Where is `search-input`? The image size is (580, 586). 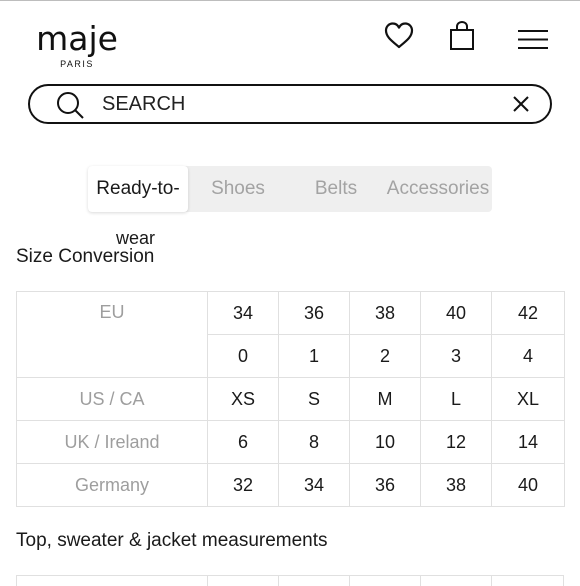 search-input is located at coordinates (297, 104).